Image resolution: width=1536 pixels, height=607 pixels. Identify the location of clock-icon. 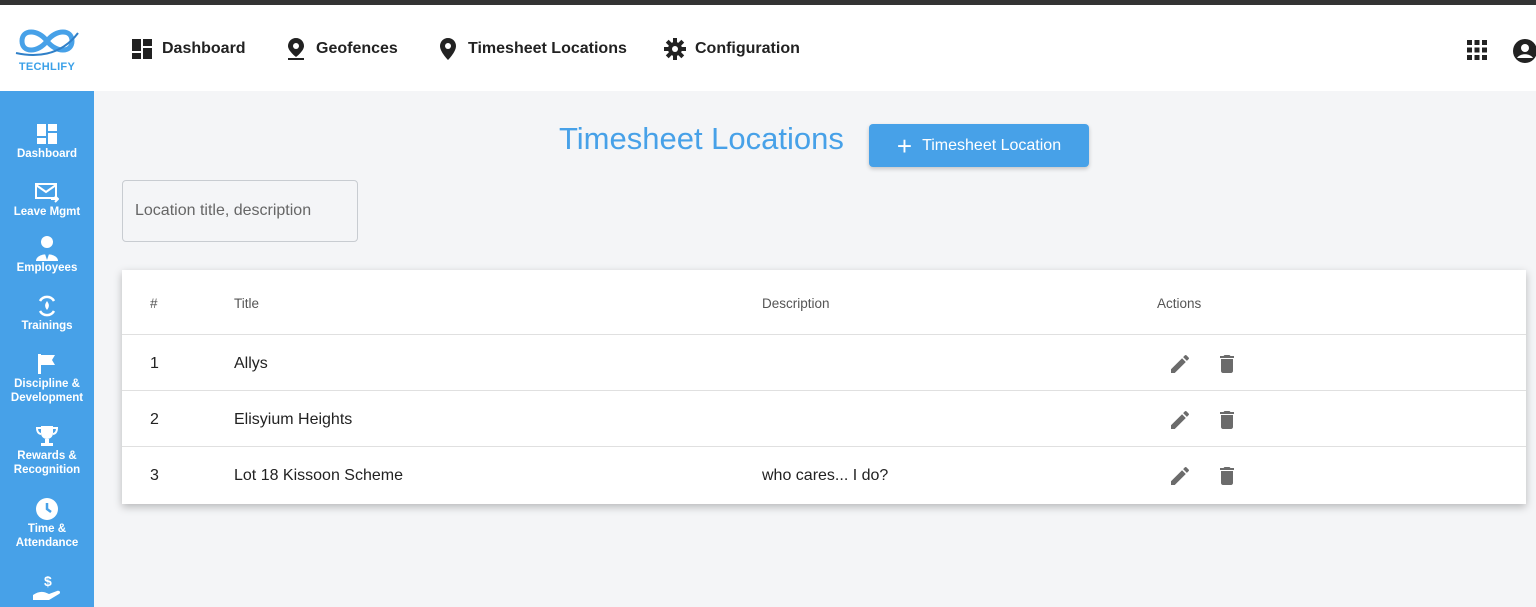
(47, 509).